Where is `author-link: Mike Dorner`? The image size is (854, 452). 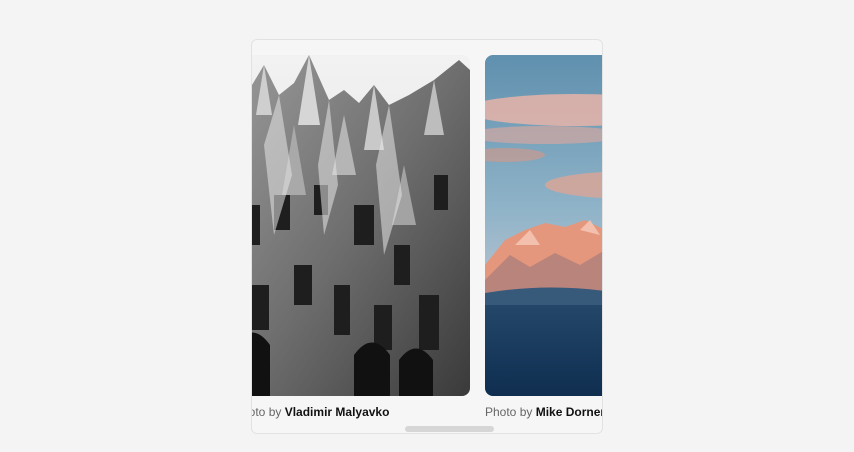 author-link: Mike Dorner is located at coordinates (569, 412).